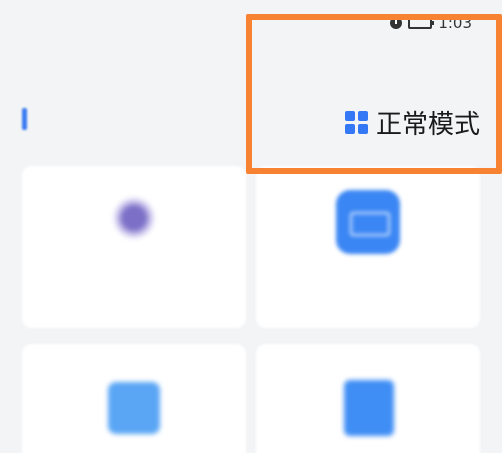  I want to click on status-bar: 1:03, so click(251, 24).